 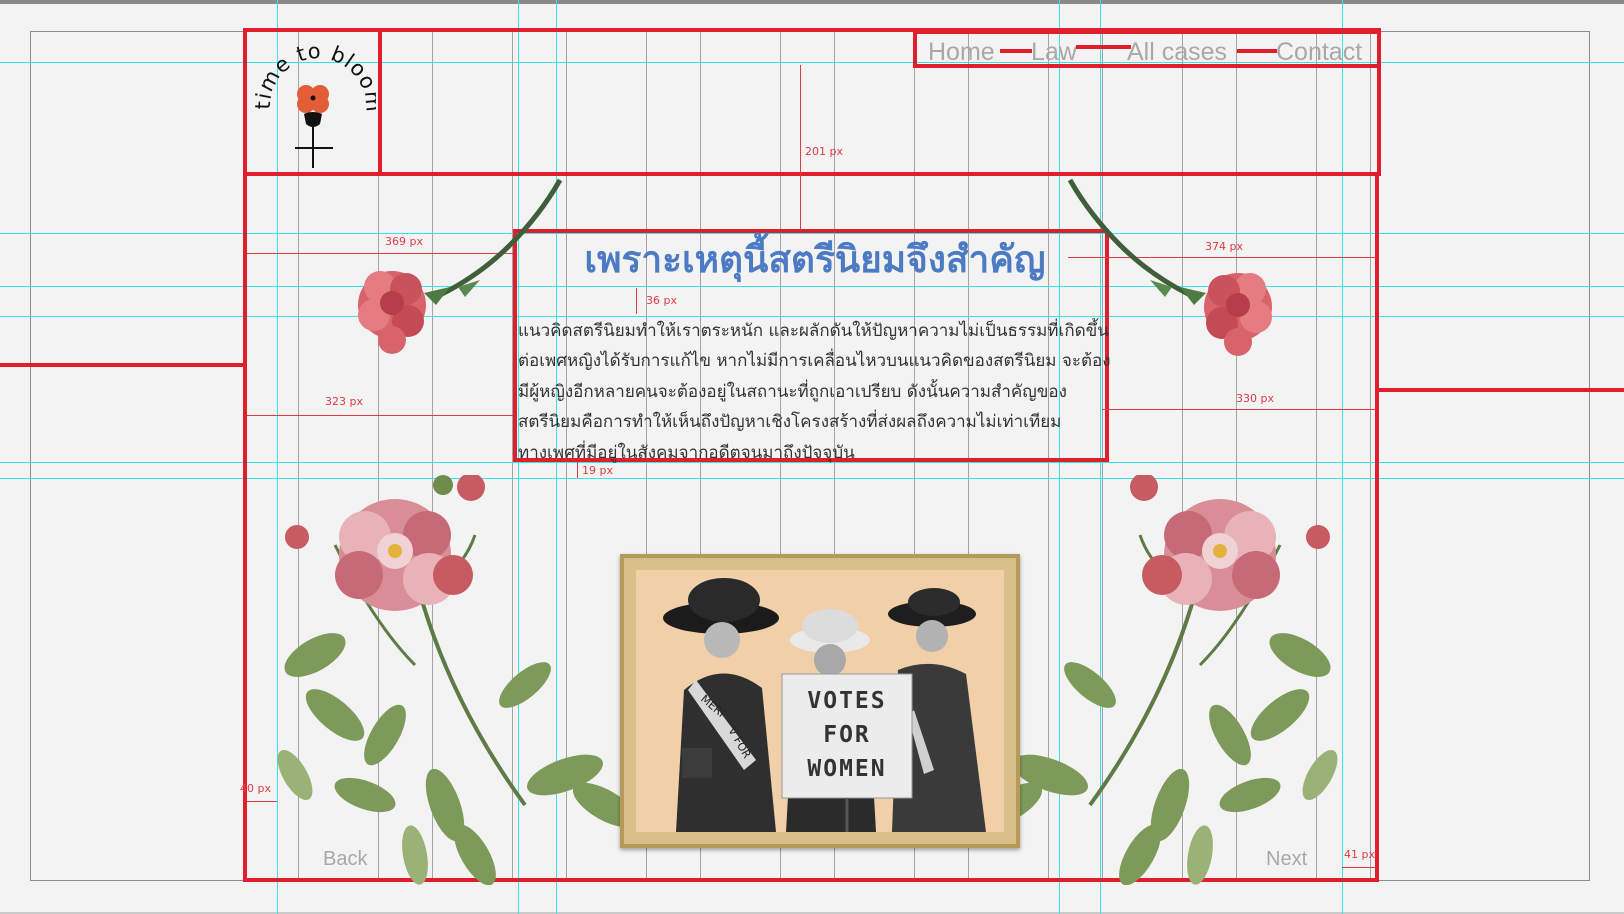 I want to click on nav-law: Law, so click(x=1054, y=52).